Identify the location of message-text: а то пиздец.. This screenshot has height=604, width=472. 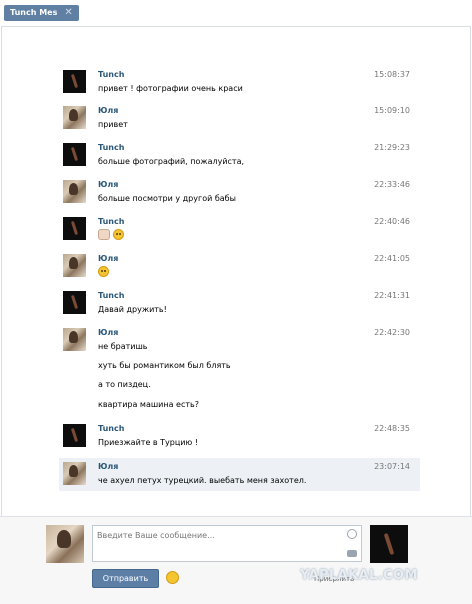
(124, 384).